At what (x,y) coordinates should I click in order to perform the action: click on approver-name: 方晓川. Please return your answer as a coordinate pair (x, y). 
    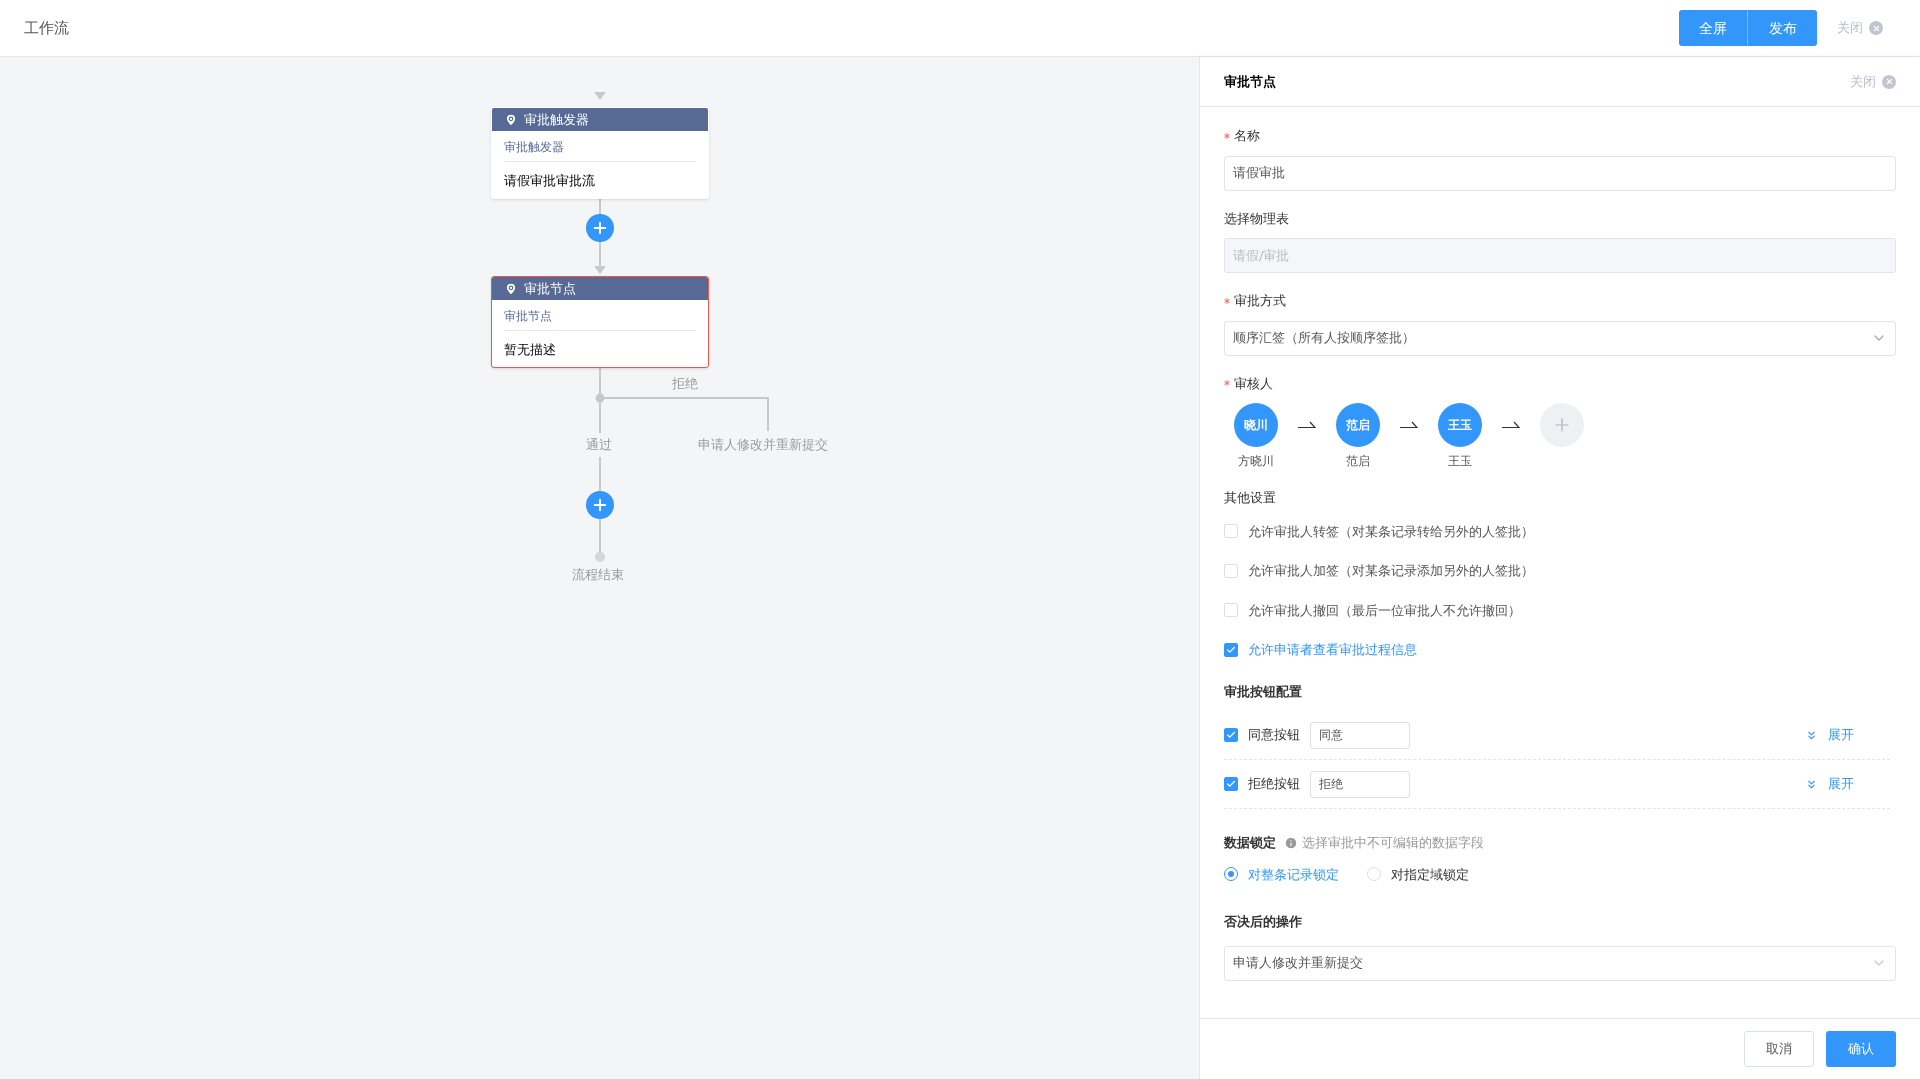
    Looking at the image, I should click on (1256, 461).